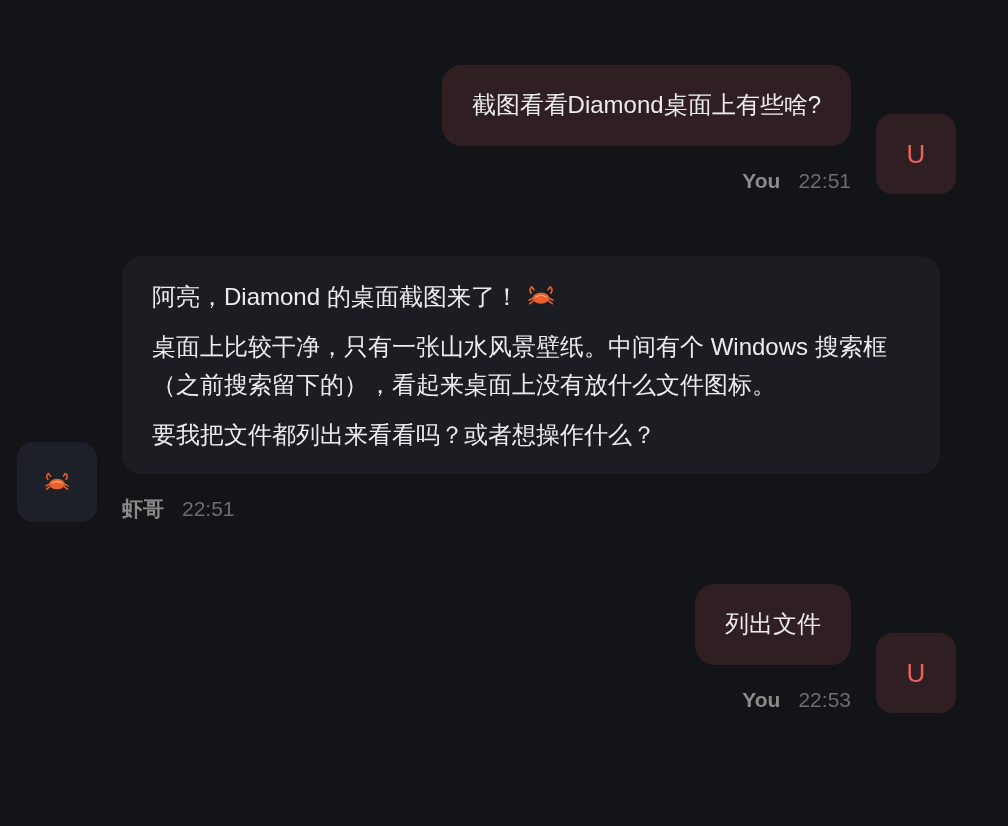 This screenshot has height=826, width=1008. I want to click on sender-name: 虾哥, so click(143, 509).